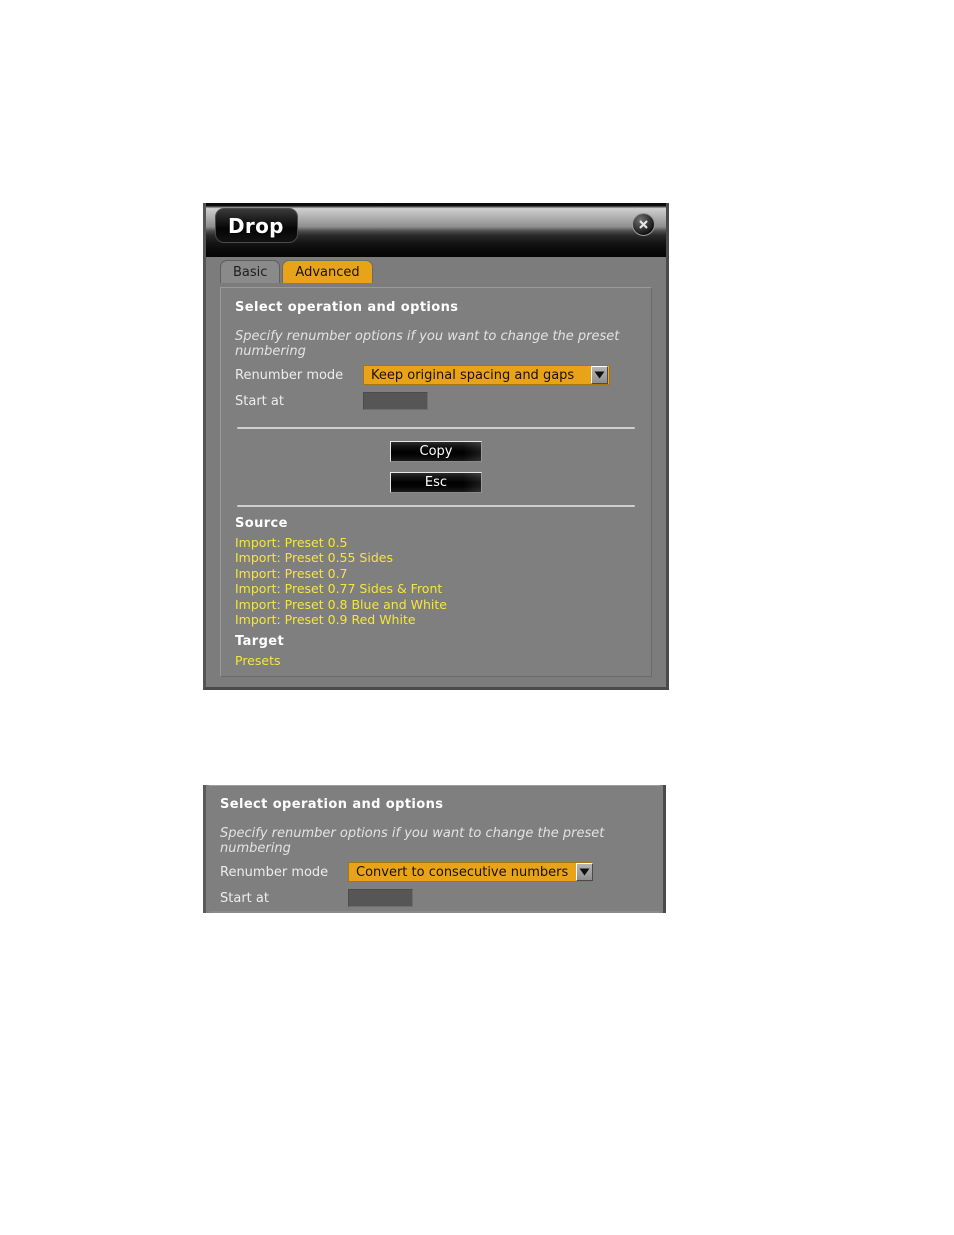 The width and height of the screenshot is (954, 1235). Describe the element at coordinates (436, 543) in the screenshot. I see `list-item: Import: Preset 0.5` at that location.